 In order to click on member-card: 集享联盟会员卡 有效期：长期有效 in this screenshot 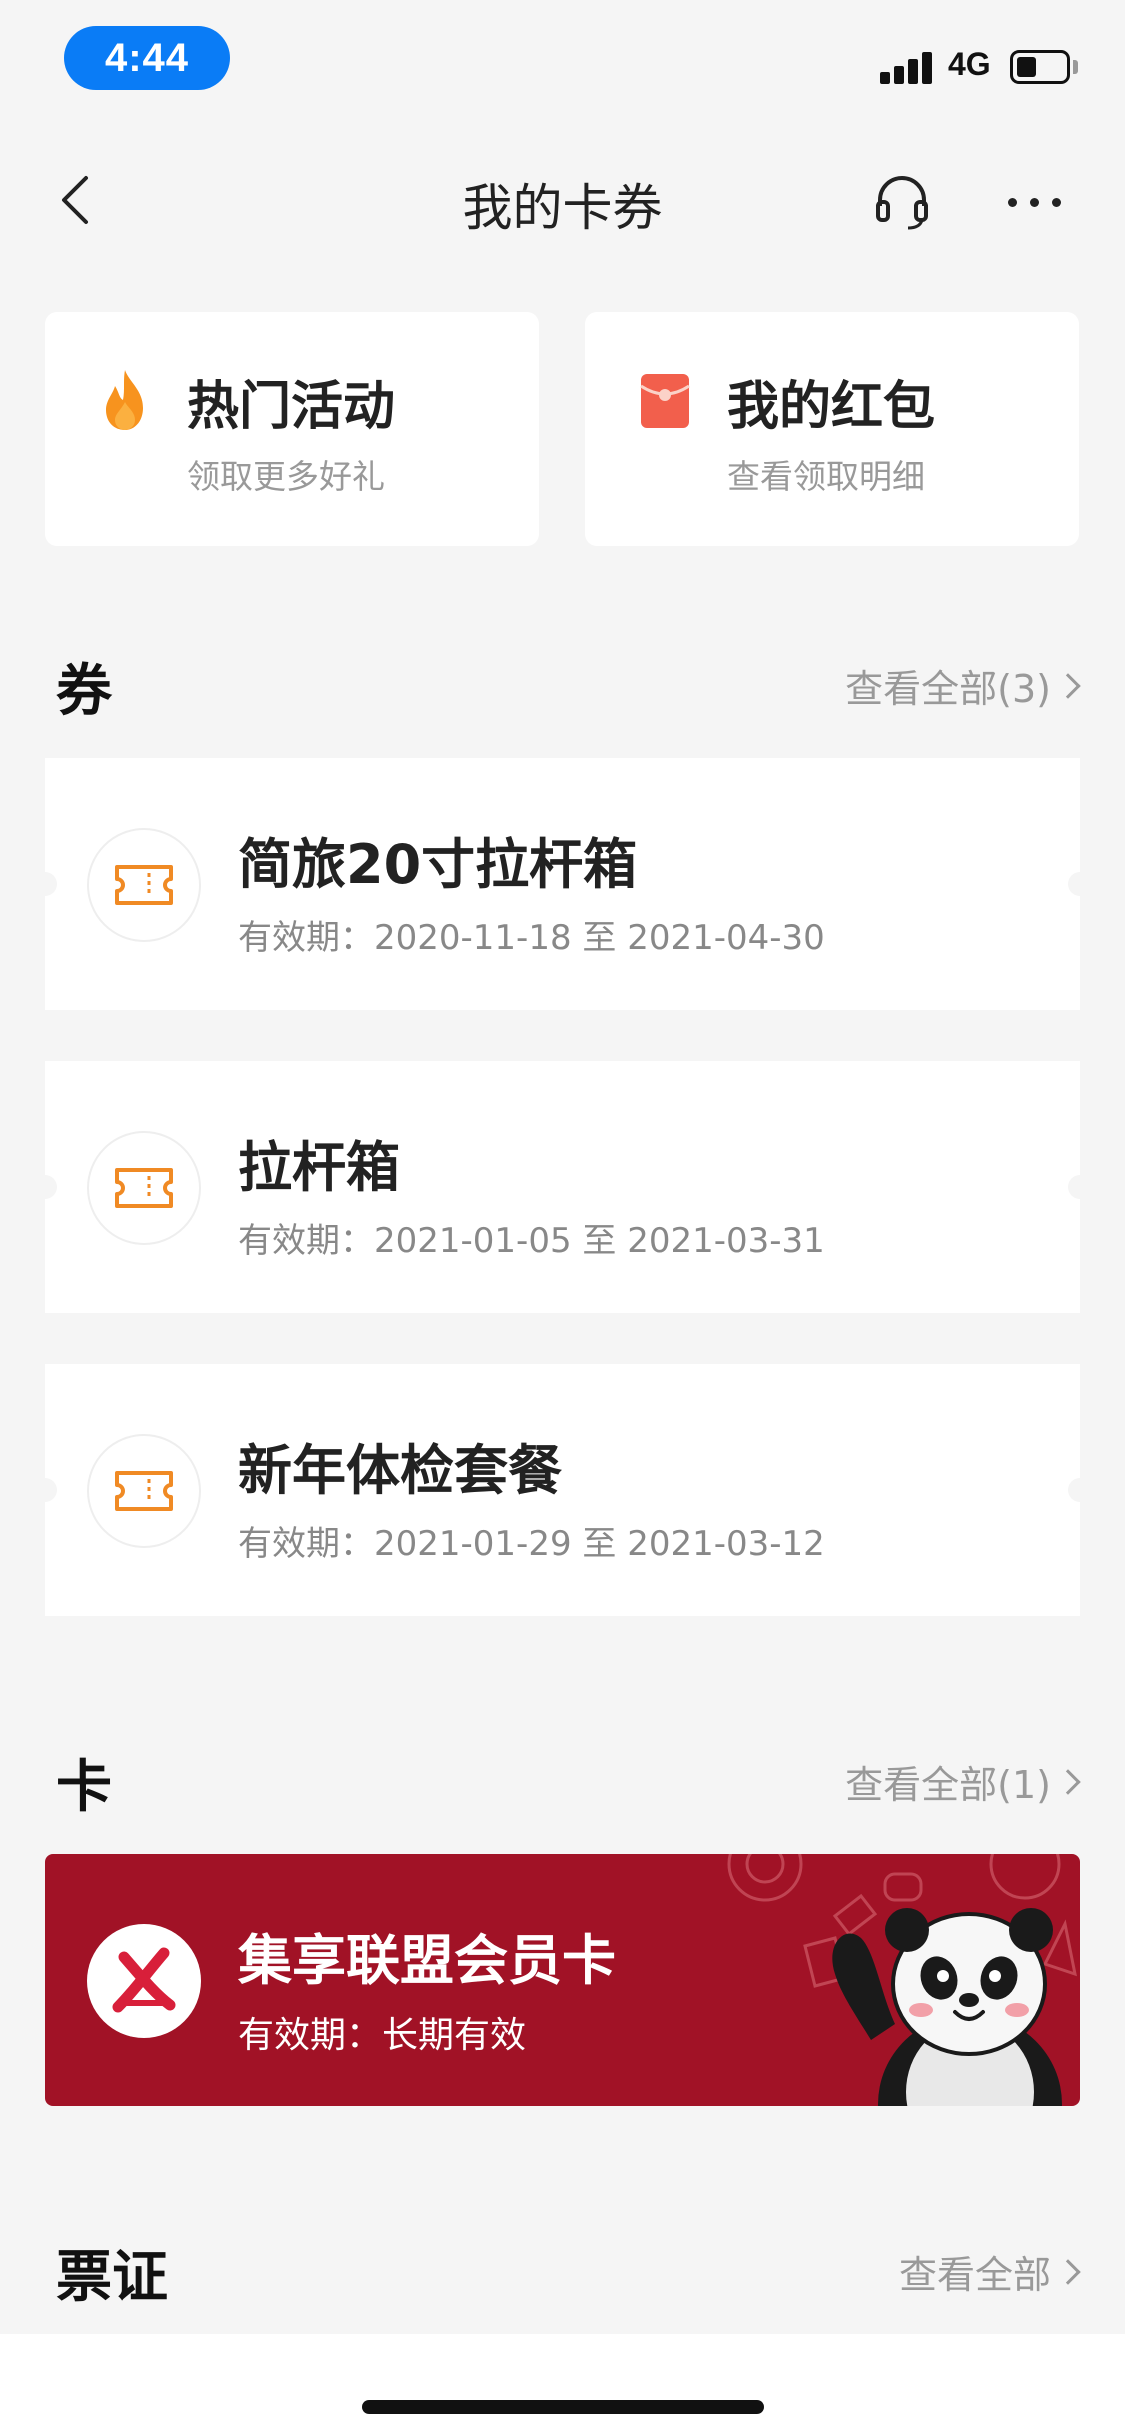, I will do `click(562, 1980)`.